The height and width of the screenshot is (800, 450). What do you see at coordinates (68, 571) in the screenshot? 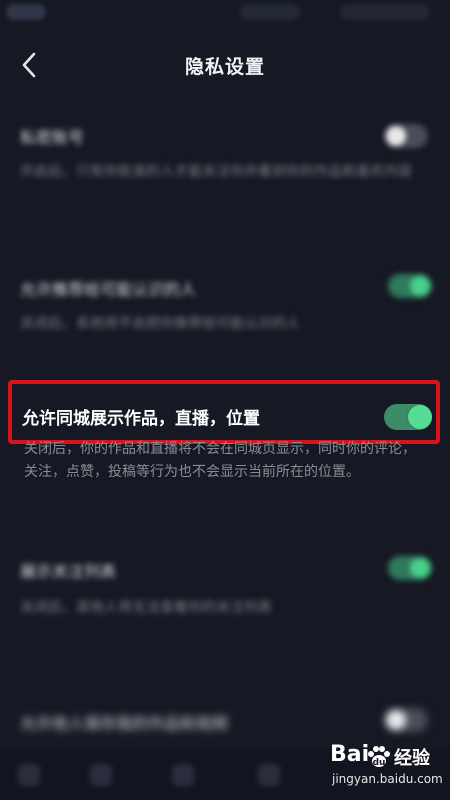
I see `setting-title: 展示关注列表` at bounding box center [68, 571].